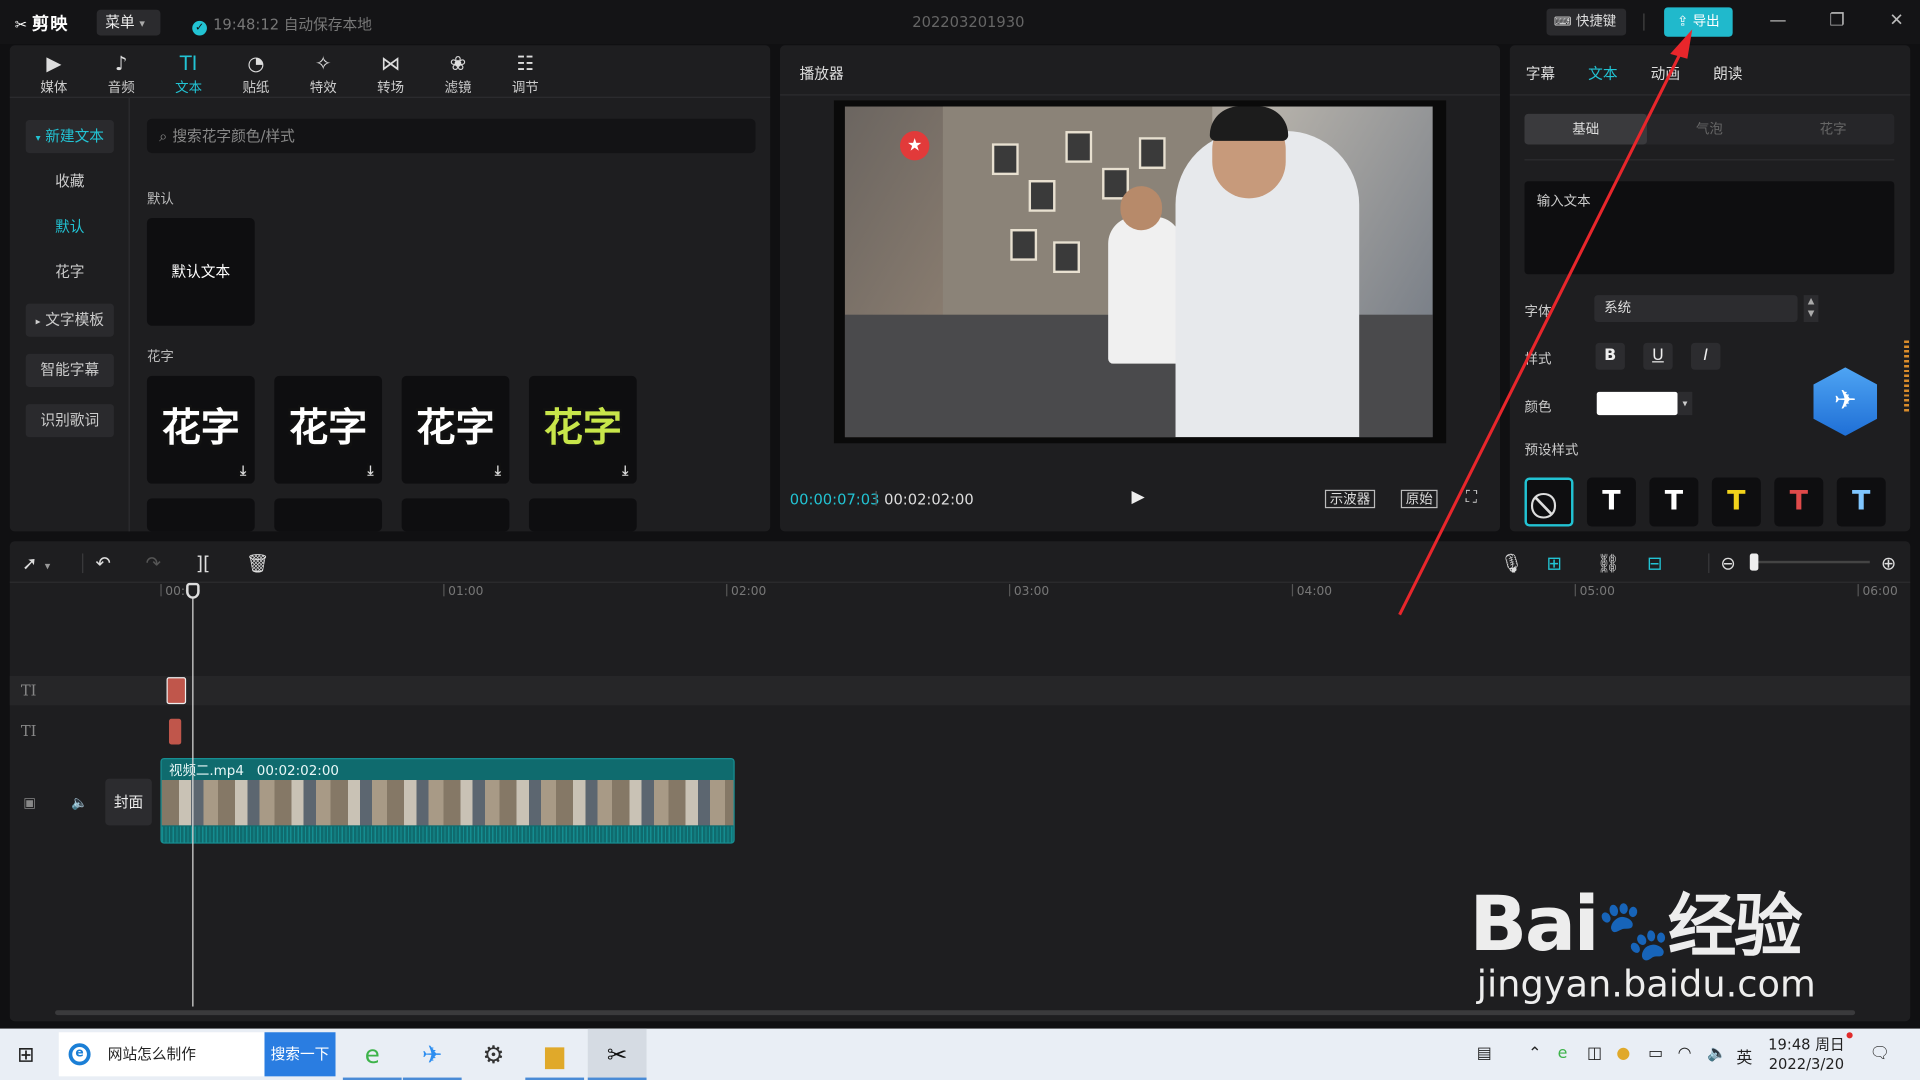 This screenshot has height=1080, width=1920. What do you see at coordinates (390, 73) in the screenshot?
I see `tab-transition: ⋈ 转场` at bounding box center [390, 73].